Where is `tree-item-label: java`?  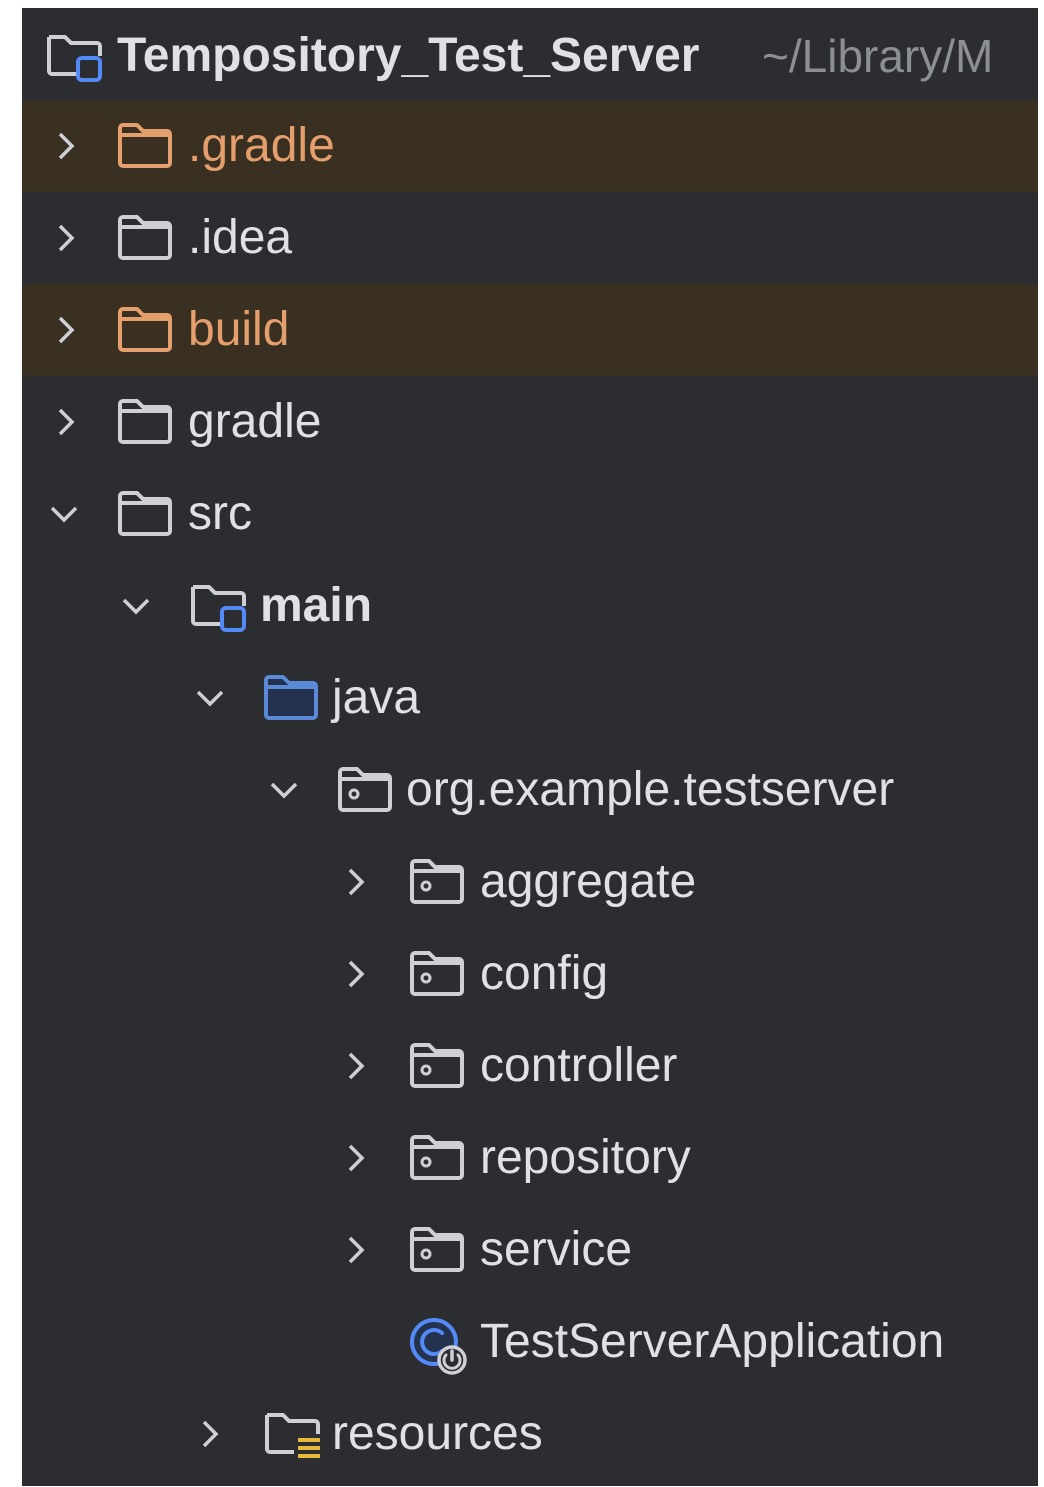
tree-item-label: java is located at coordinates (376, 697).